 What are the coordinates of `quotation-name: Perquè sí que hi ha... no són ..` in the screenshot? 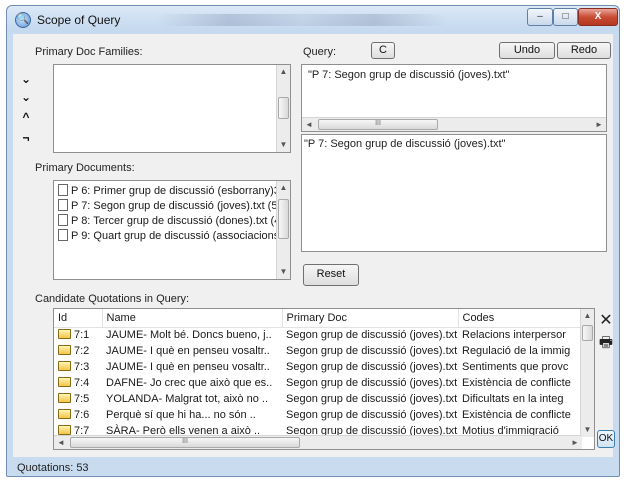 It's located at (181, 415).